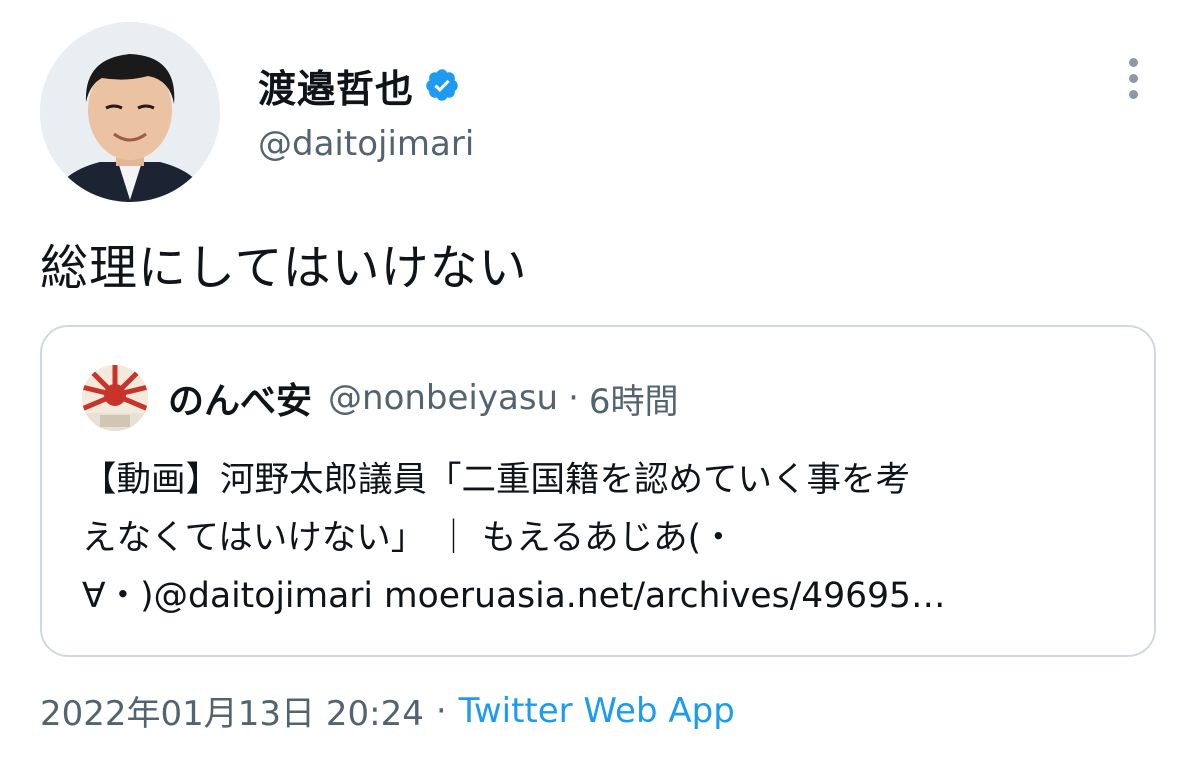 The width and height of the screenshot is (1200, 765). I want to click on verified-badge-icon, so click(442, 85).